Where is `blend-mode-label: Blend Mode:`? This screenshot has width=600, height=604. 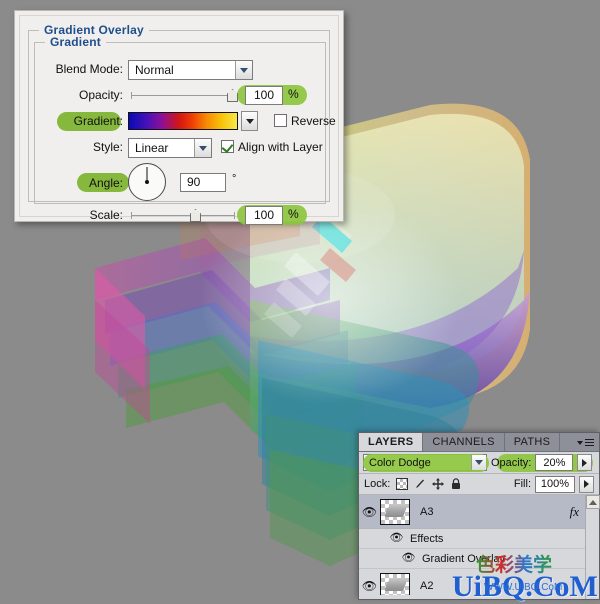 blend-mode-label: Blend Mode: is located at coordinates (89, 69).